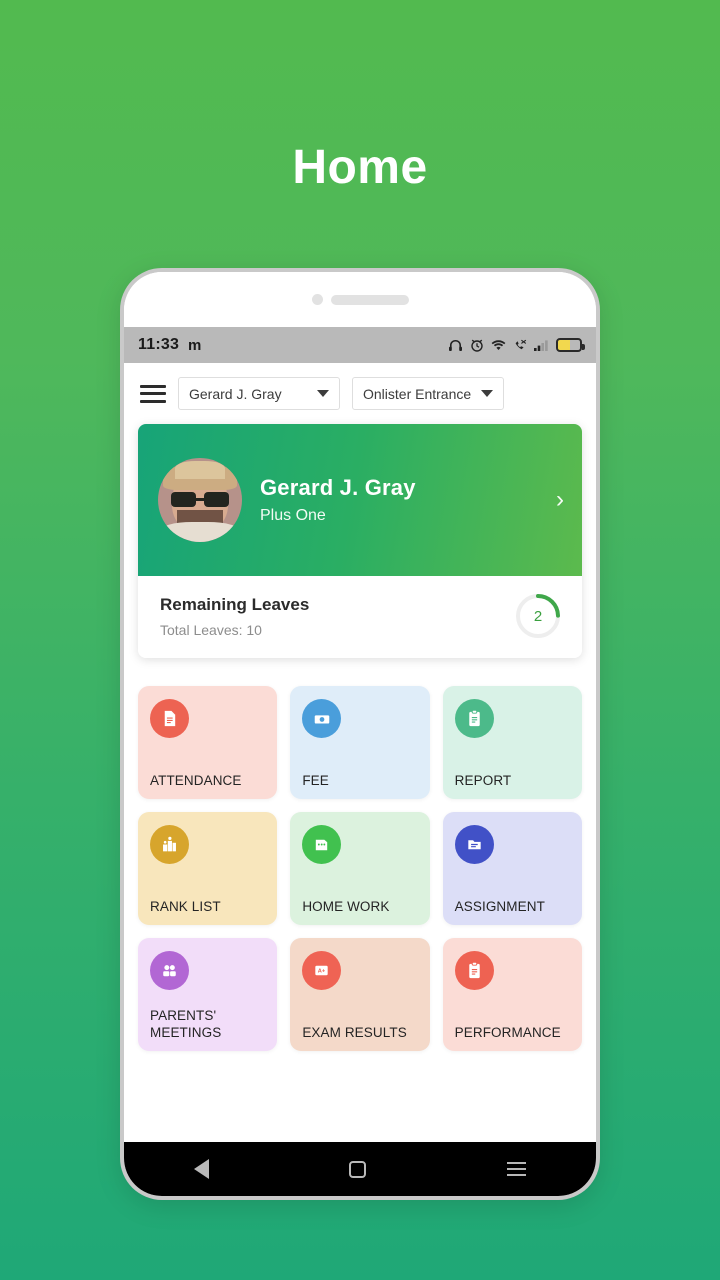 This screenshot has height=1280, width=720. What do you see at coordinates (520, 345) in the screenshot?
I see `call-mute-icon` at bounding box center [520, 345].